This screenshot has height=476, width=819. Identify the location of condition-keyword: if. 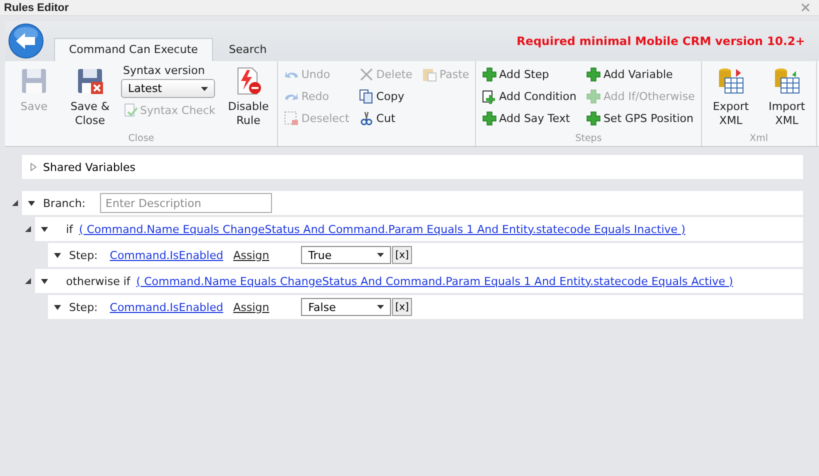
(69, 229).